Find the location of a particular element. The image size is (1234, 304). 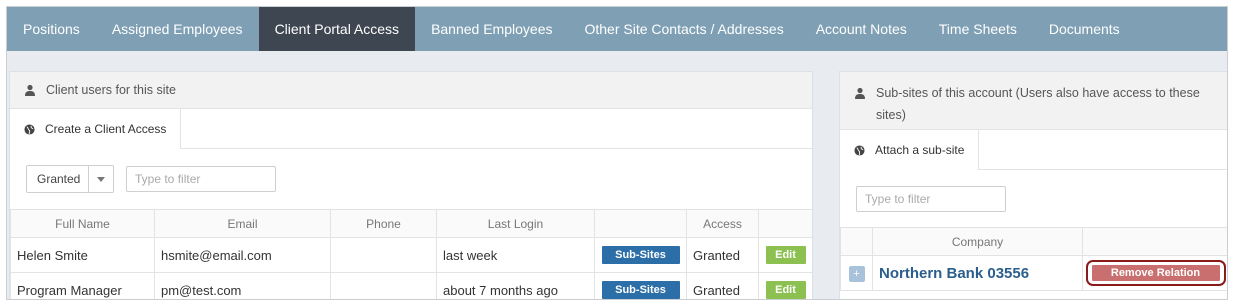

cell-email: hsmite@email.com is located at coordinates (242, 255).